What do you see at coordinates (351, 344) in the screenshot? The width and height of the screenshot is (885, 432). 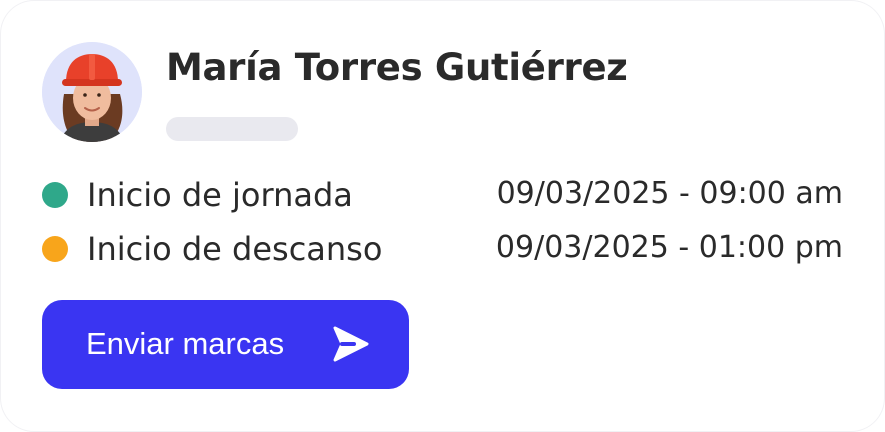 I see `send-icon` at bounding box center [351, 344].